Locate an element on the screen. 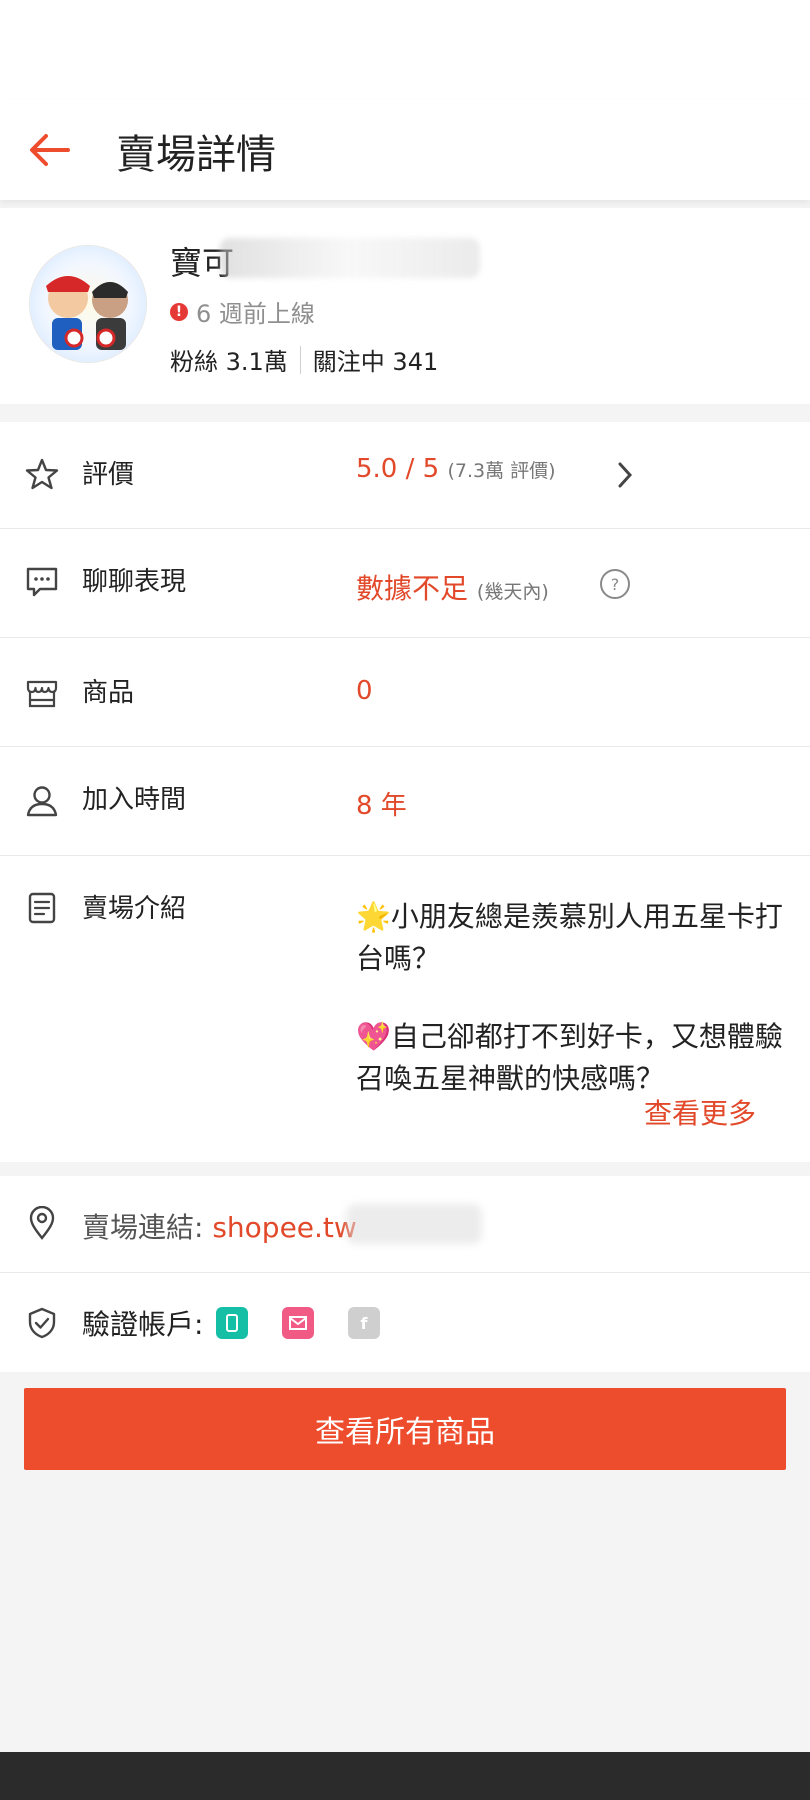  chat-label: 聊聊表現 is located at coordinates (134, 582).